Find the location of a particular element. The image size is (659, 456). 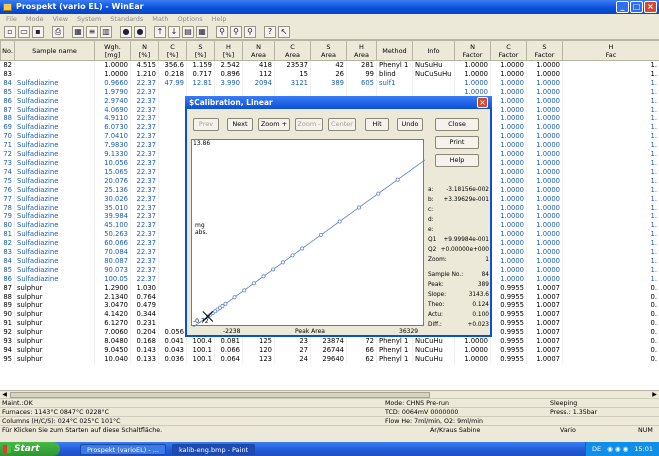

column-header: N [%] is located at coordinates (144, 50).